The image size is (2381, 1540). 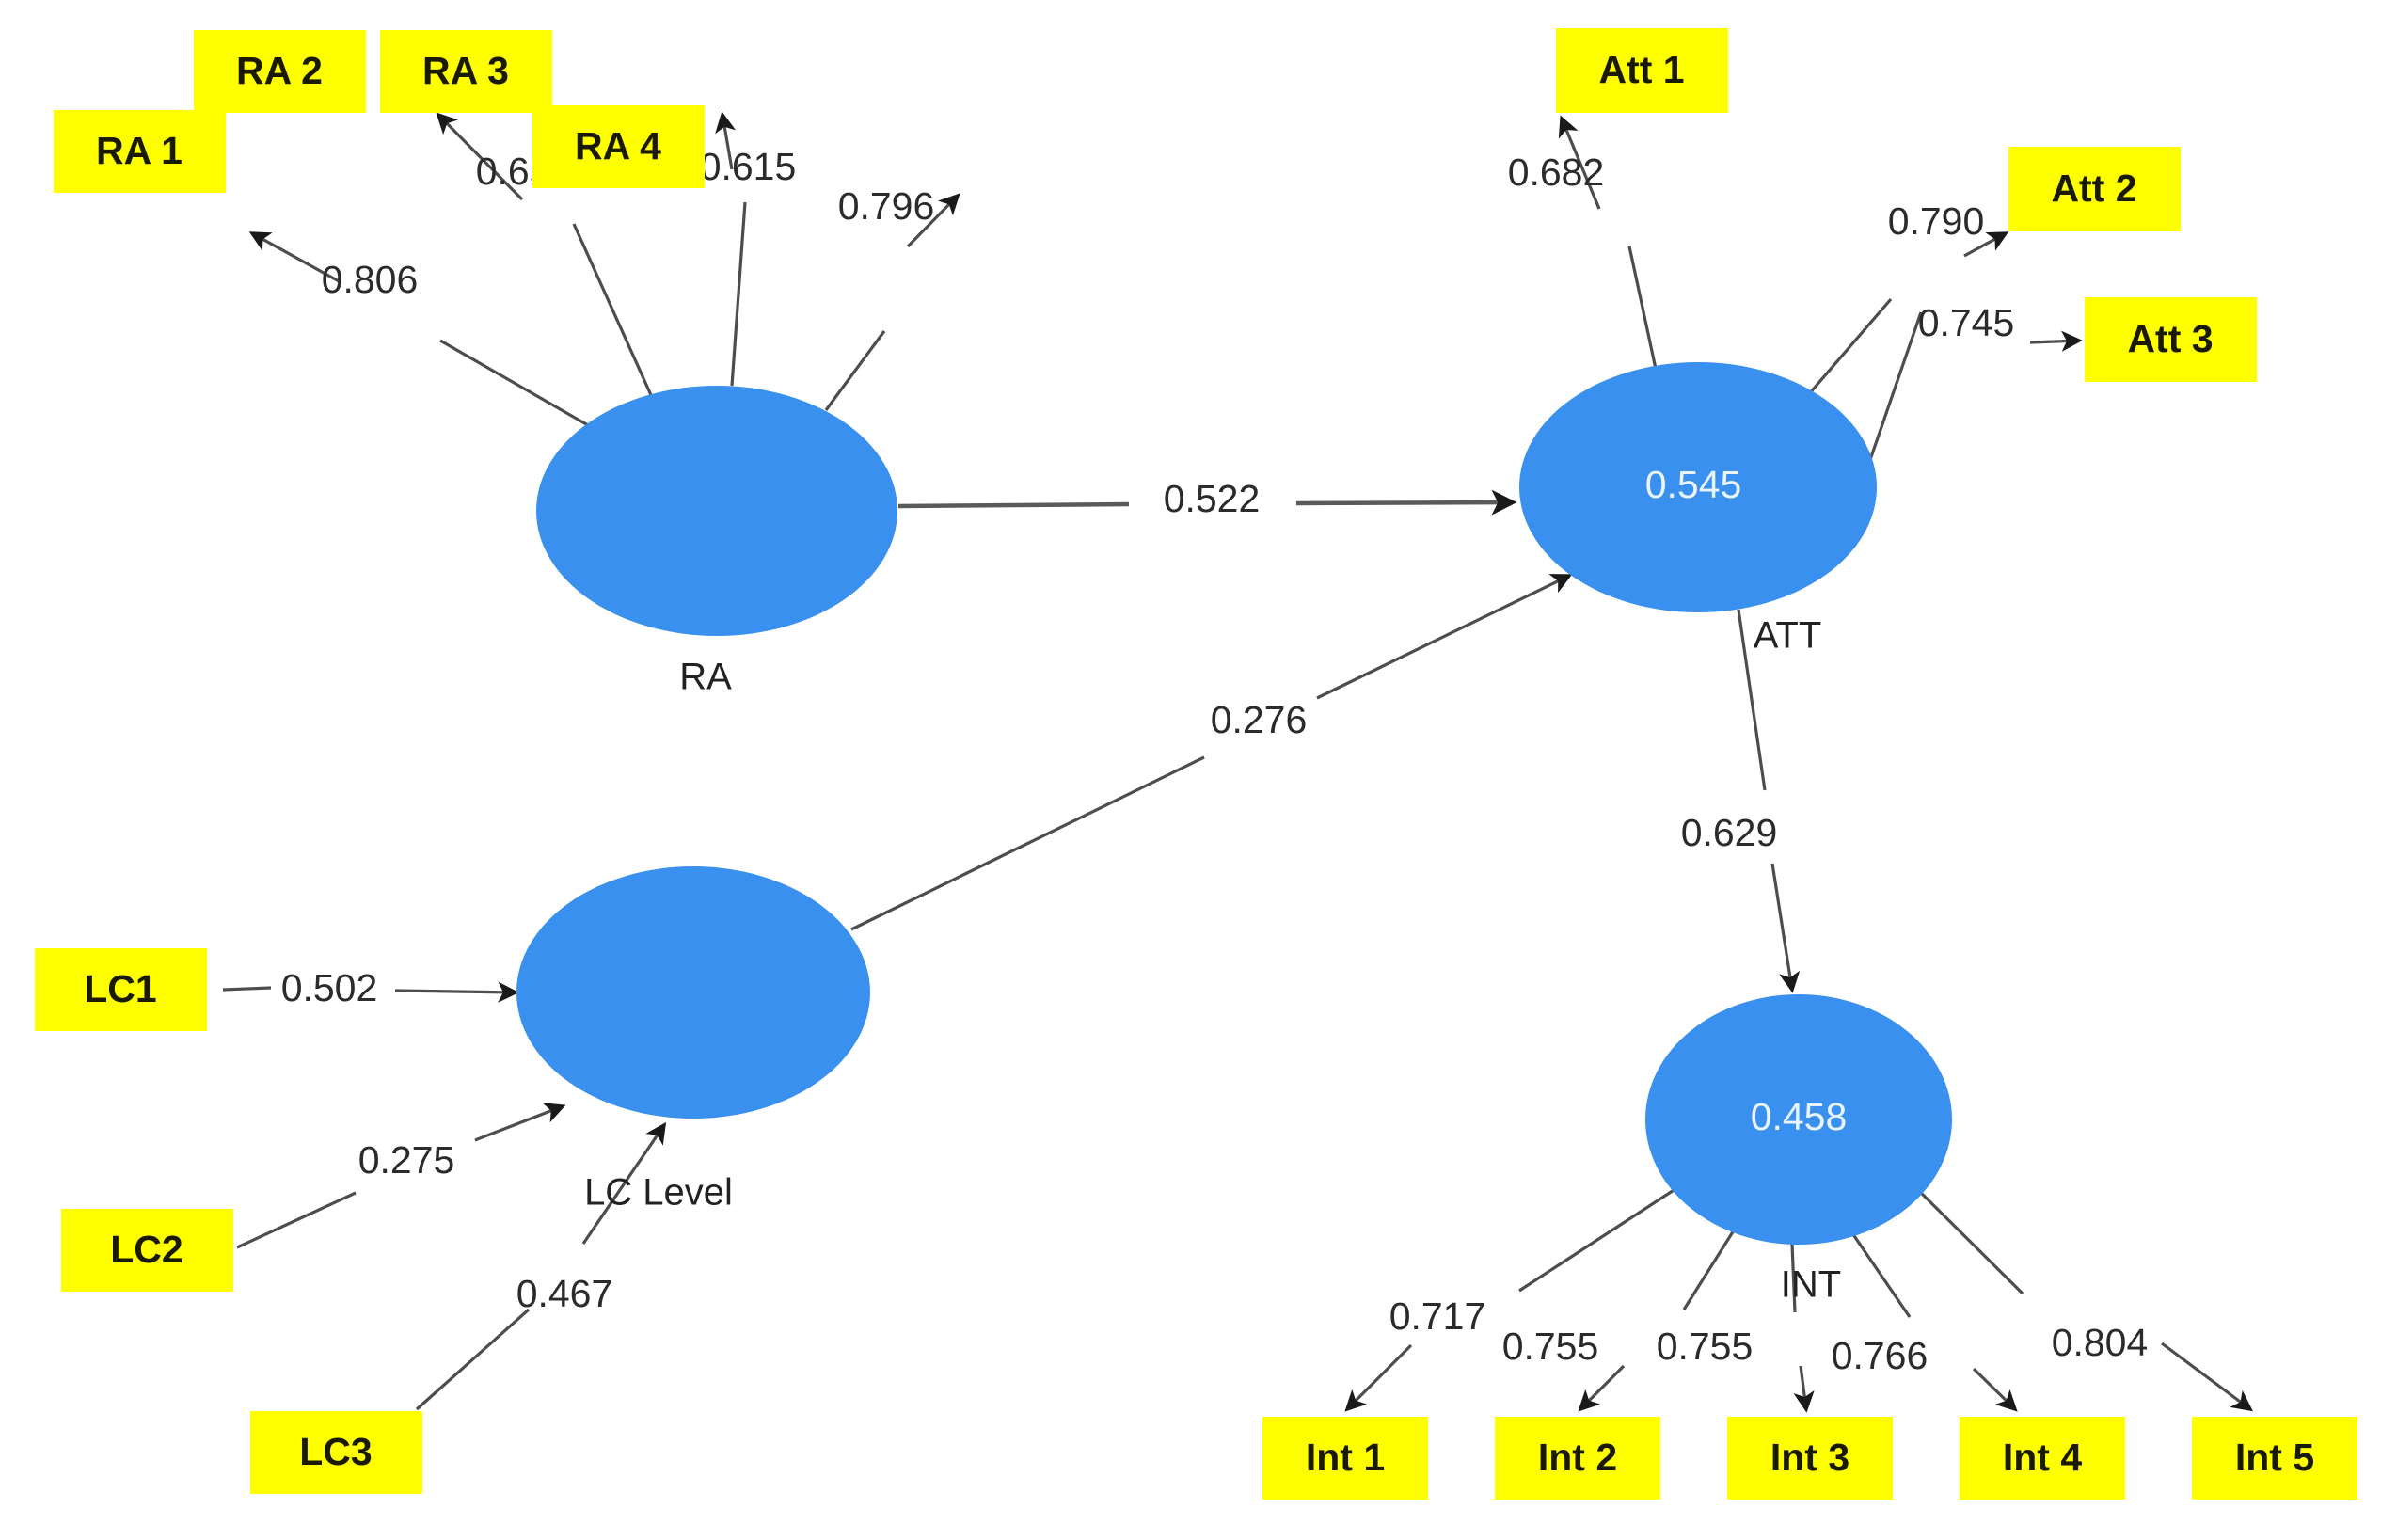 I want to click on indicator-int4: Int 4, so click(x=2043, y=1458).